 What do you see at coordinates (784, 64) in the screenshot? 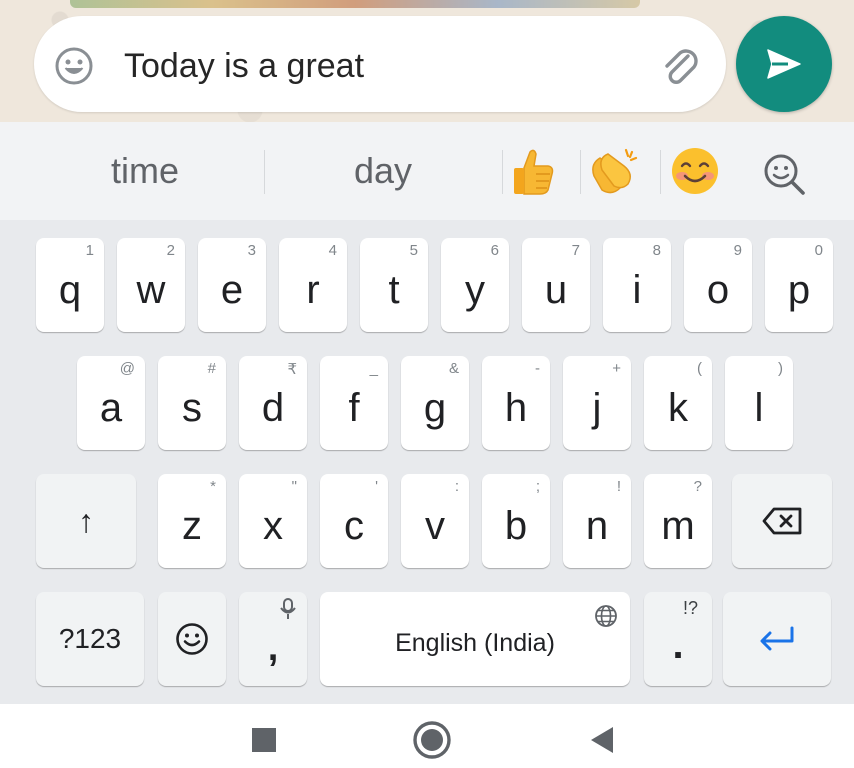
I see `send-button` at bounding box center [784, 64].